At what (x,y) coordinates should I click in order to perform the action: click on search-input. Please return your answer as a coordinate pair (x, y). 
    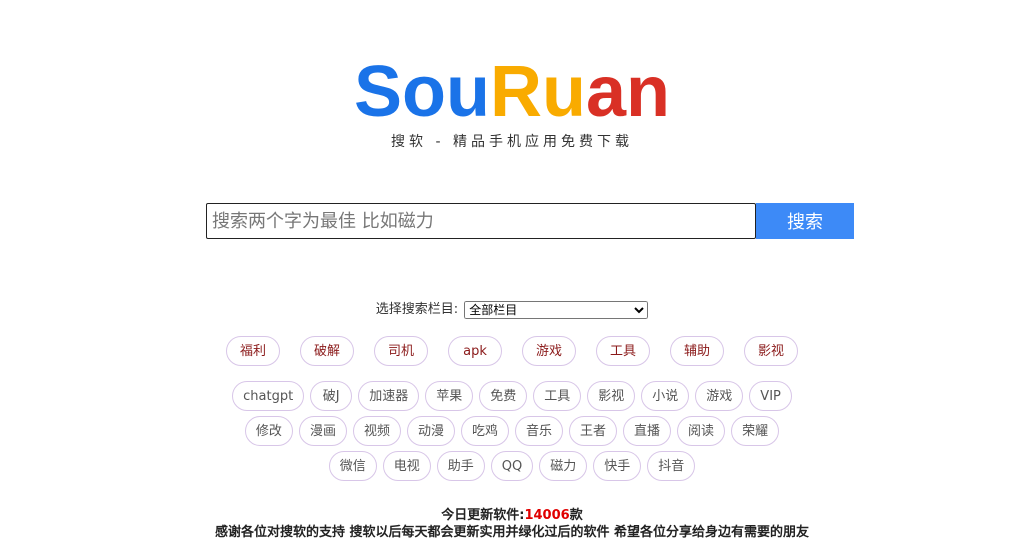
    Looking at the image, I should click on (481, 221).